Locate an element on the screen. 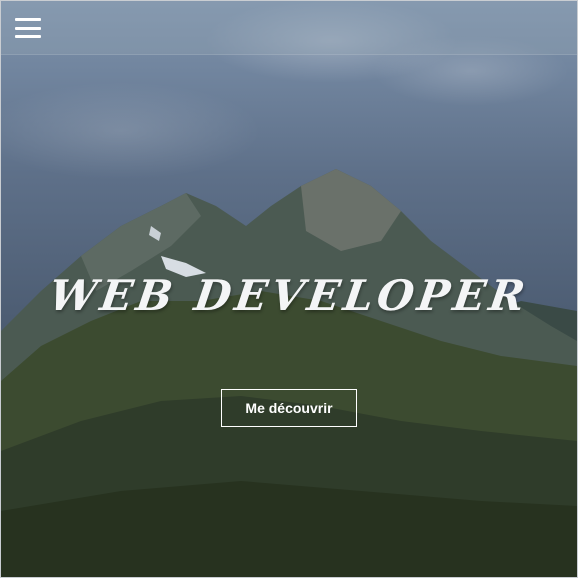 The width and height of the screenshot is (578, 578). discover-button: Me découvrir is located at coordinates (289, 408).